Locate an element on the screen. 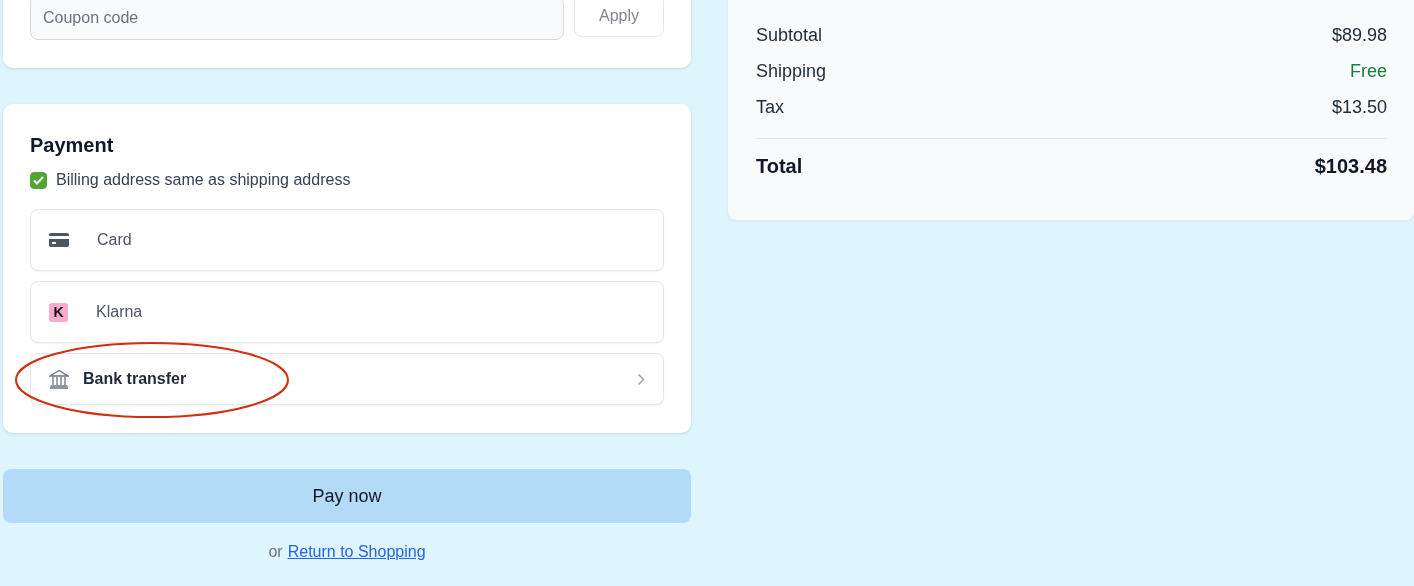  credit-card-icon is located at coordinates (59, 240).